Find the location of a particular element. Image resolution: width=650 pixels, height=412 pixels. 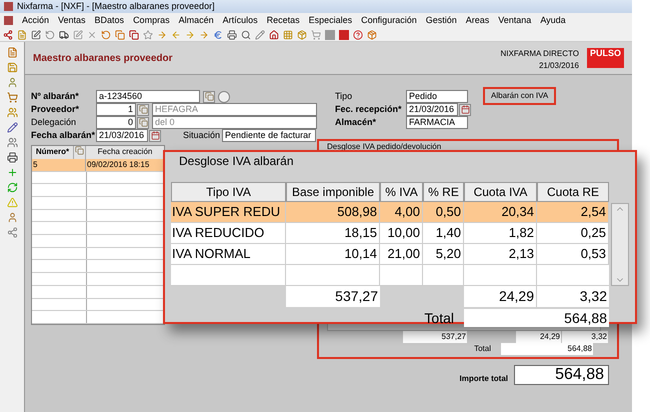

field-label: Delegación is located at coordinates (54, 122).